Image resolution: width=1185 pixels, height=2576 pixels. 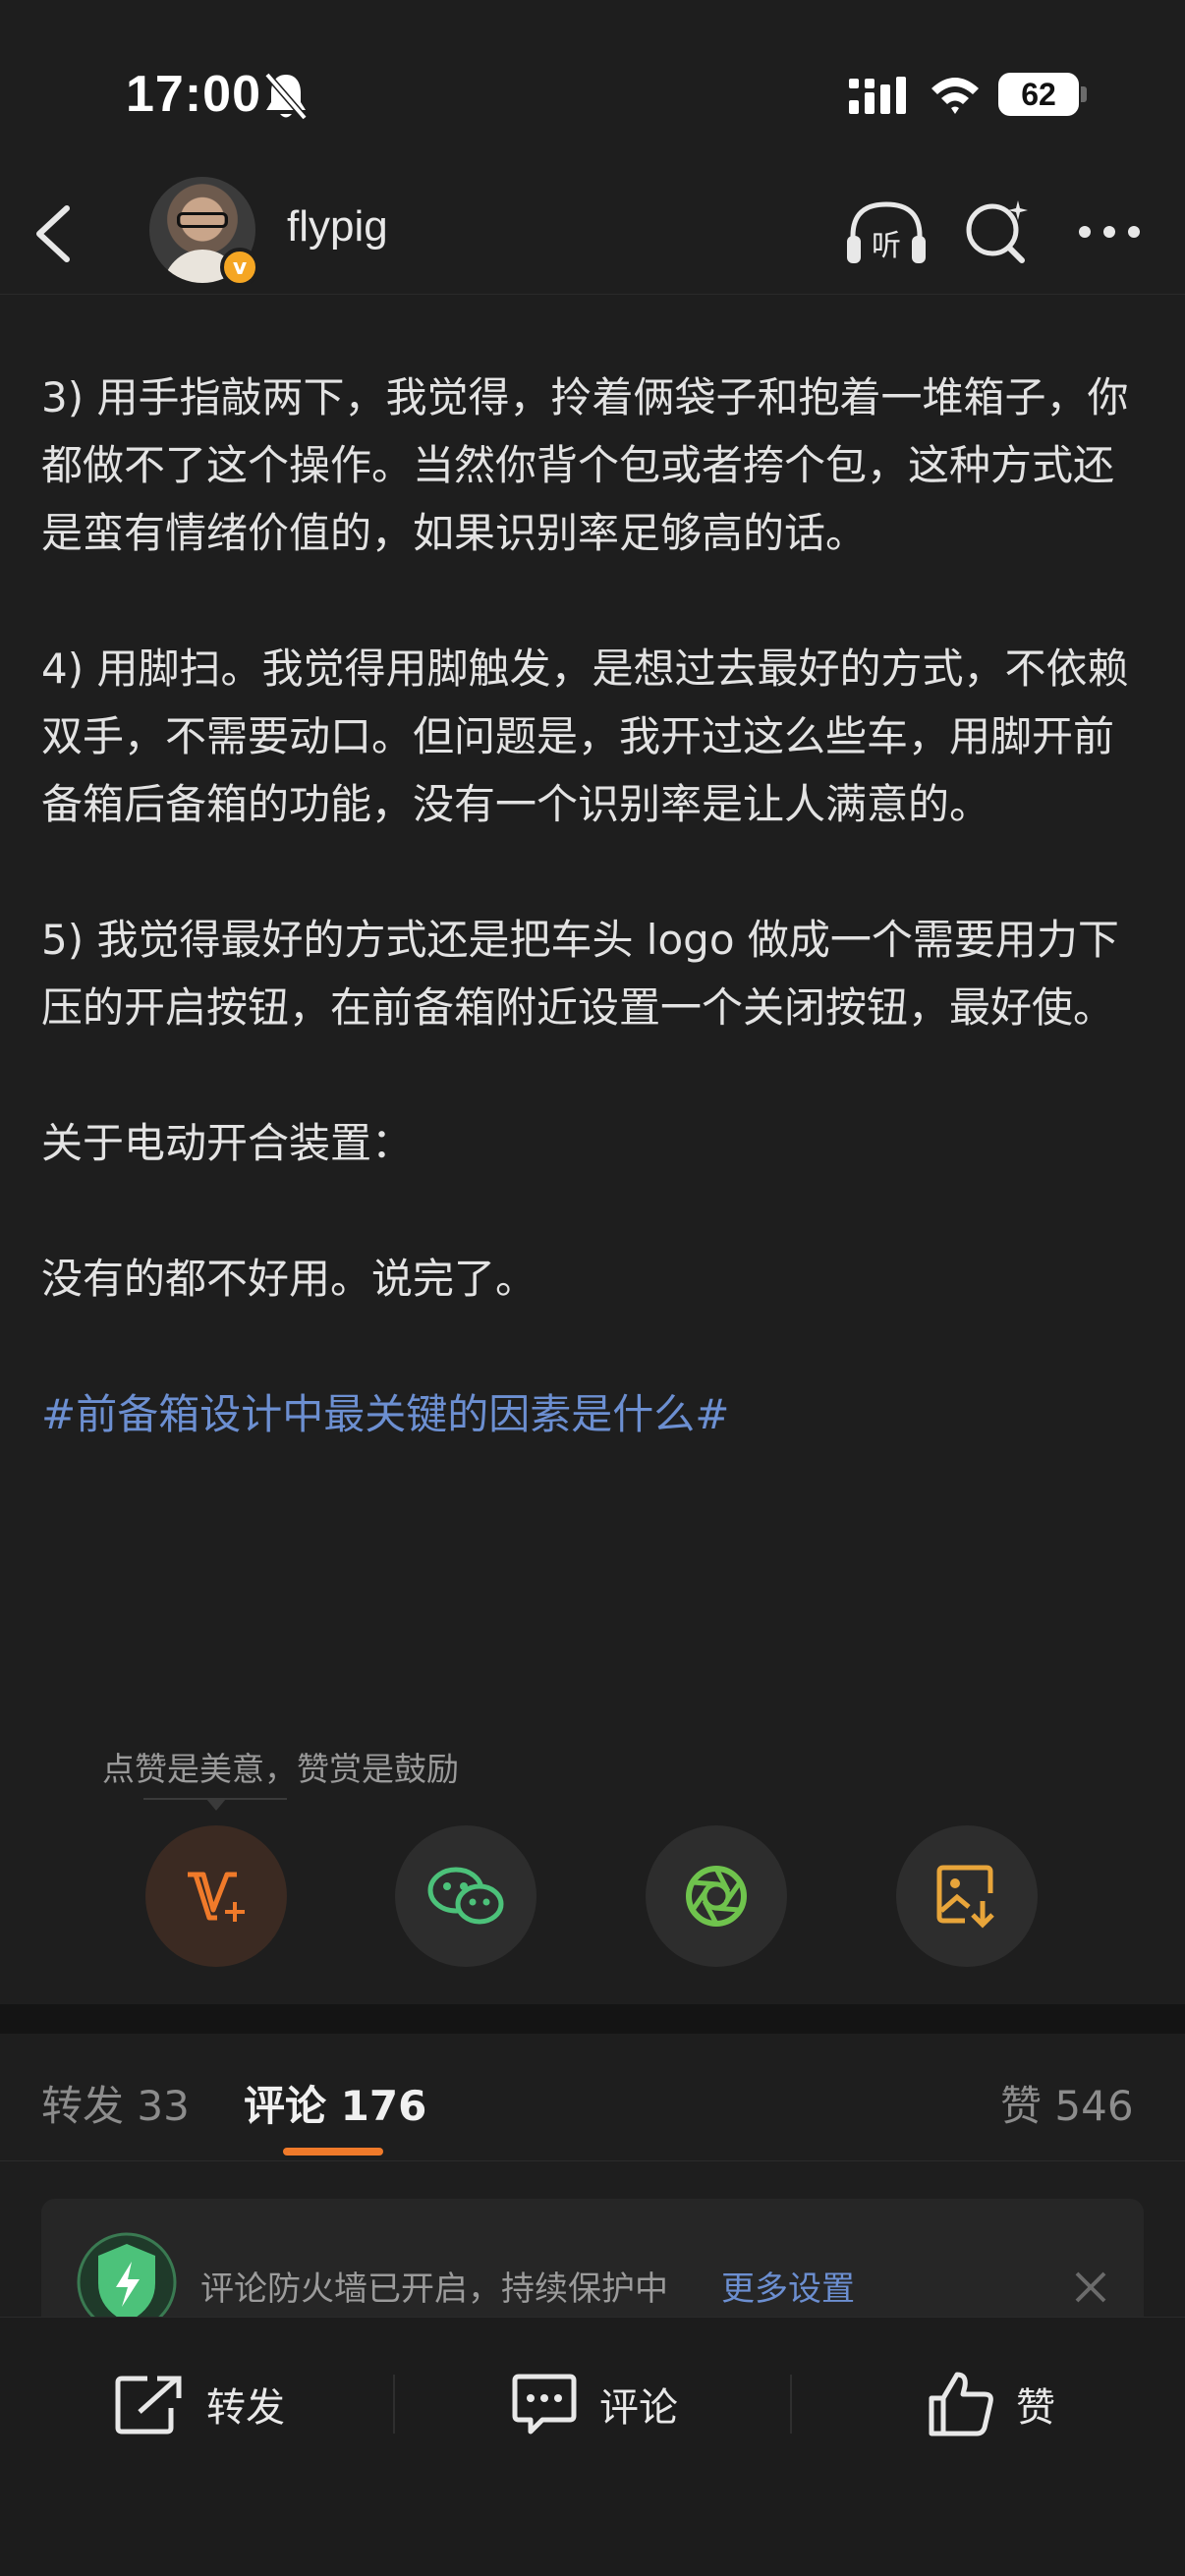 I want to click on repost-label: 转发, so click(x=246, y=2408).